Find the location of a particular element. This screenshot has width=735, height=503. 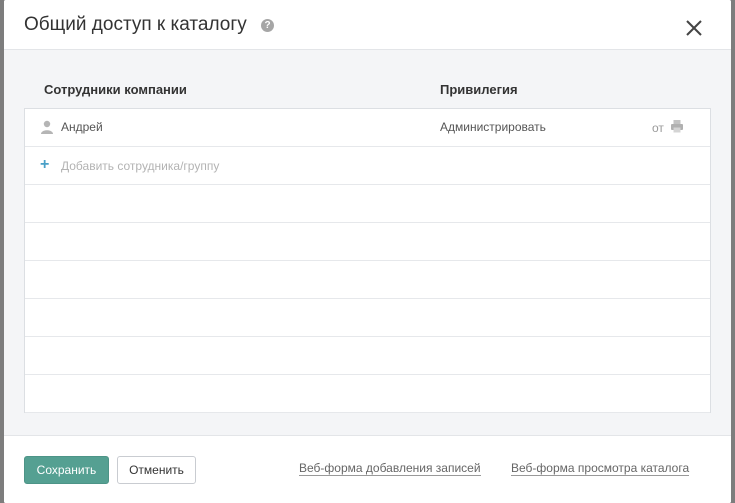

add-employee-row: + Добавить сотрудника/группу is located at coordinates (367, 166).